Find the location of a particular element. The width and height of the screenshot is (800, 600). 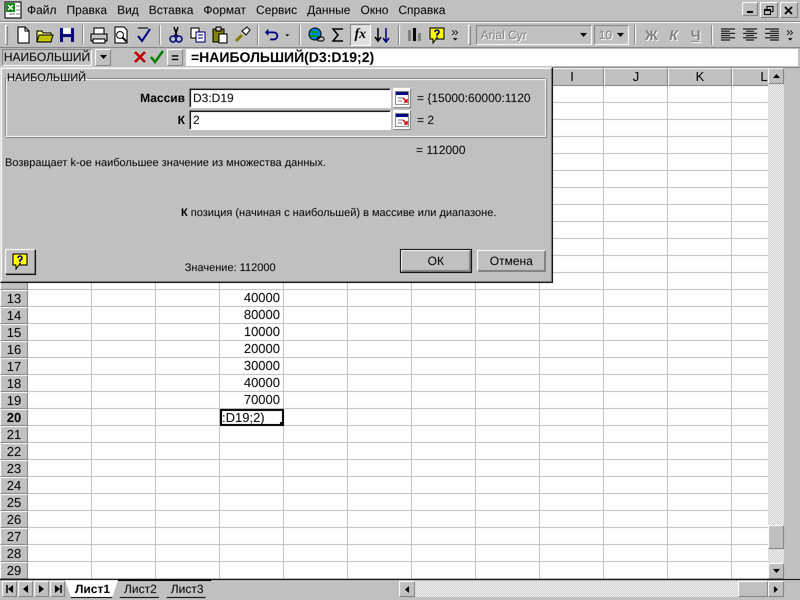

name-box: НАИБОЛЬШИЙ is located at coordinates (47, 57).